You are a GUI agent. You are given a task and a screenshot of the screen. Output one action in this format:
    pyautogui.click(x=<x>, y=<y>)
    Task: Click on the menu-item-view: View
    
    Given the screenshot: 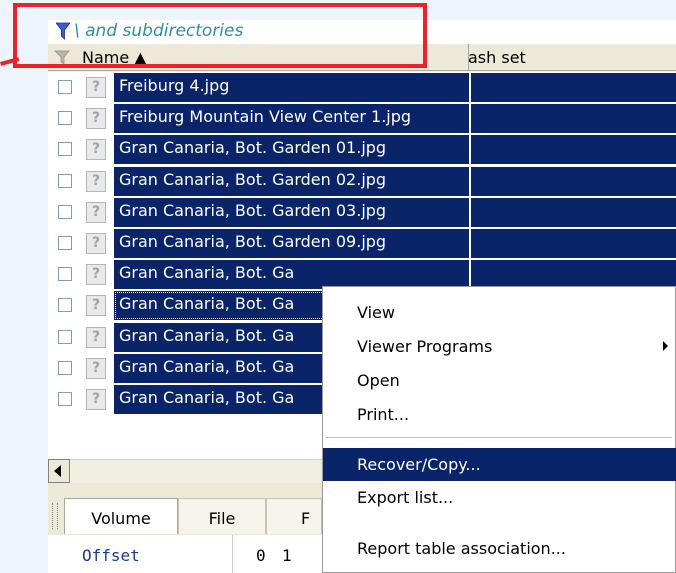 What is the action you would take?
    pyautogui.click(x=499, y=312)
    